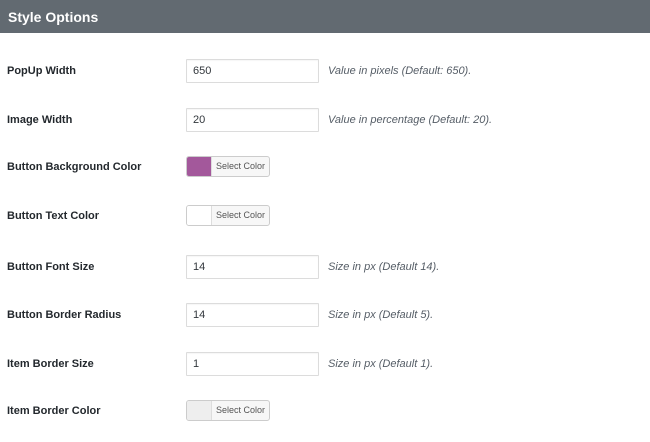 Image resolution: width=650 pixels, height=442 pixels. Describe the element at coordinates (51, 267) in the screenshot. I see `button-font-size-label: Button Font Size` at that location.